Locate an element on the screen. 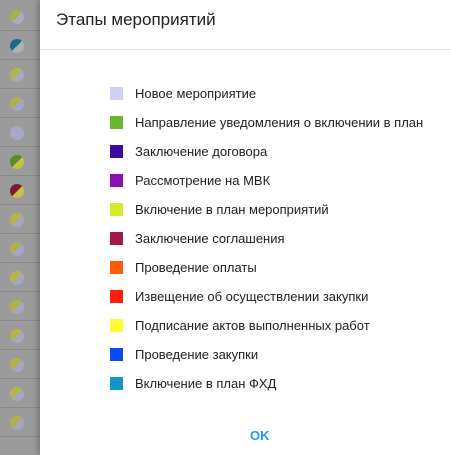 This screenshot has height=455, width=451. legend-label: Проведение закупки is located at coordinates (197, 354).